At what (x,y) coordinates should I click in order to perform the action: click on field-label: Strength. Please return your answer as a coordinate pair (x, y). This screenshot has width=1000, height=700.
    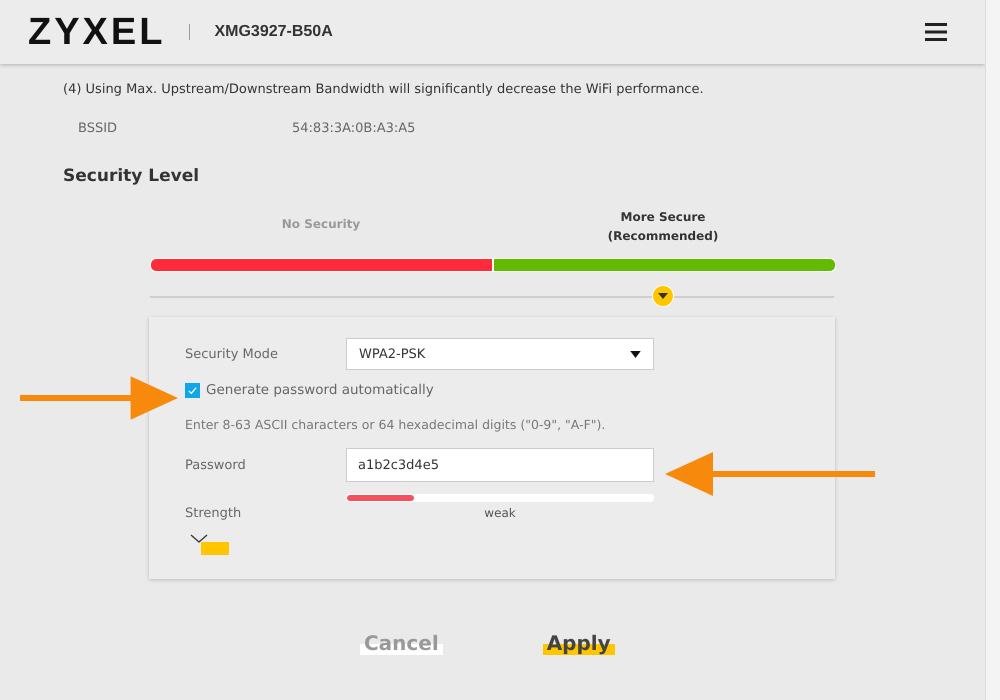
    Looking at the image, I should click on (213, 513).